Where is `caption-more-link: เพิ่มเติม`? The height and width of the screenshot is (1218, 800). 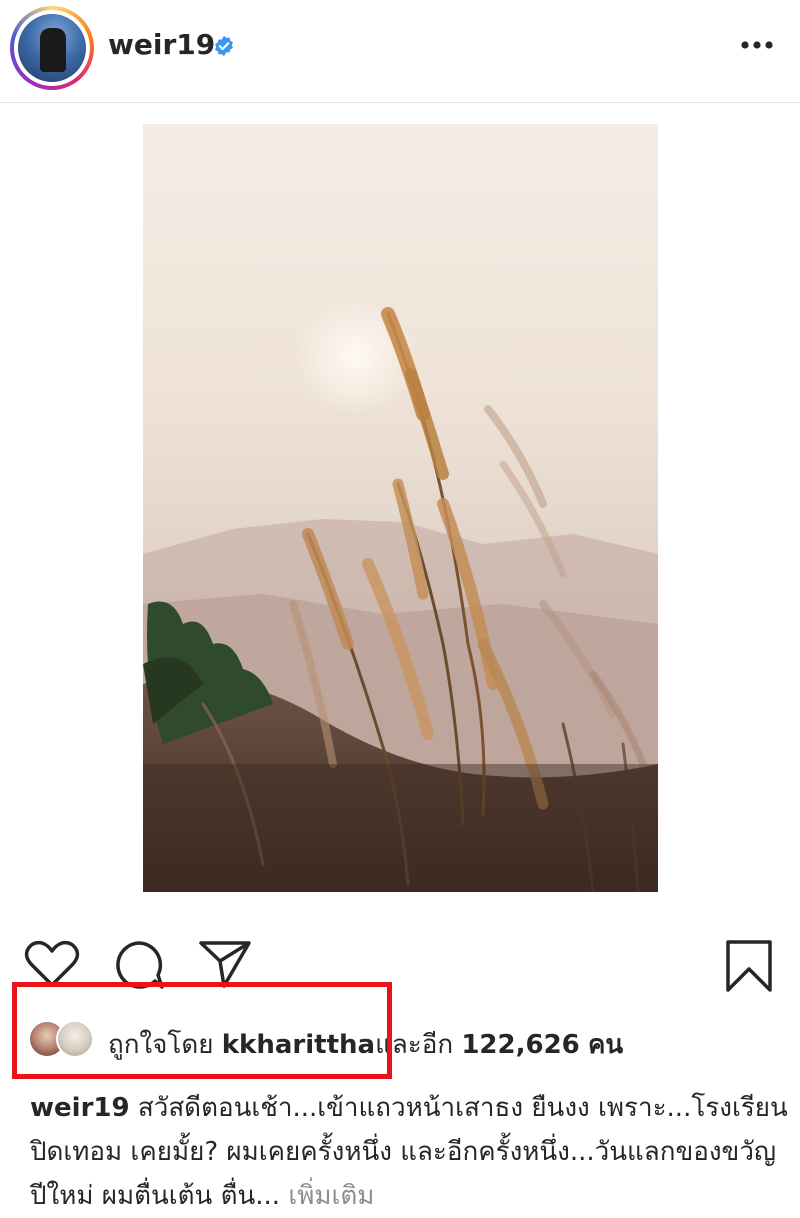
caption-more-link: เพิ่มเติม is located at coordinates (331, 1196).